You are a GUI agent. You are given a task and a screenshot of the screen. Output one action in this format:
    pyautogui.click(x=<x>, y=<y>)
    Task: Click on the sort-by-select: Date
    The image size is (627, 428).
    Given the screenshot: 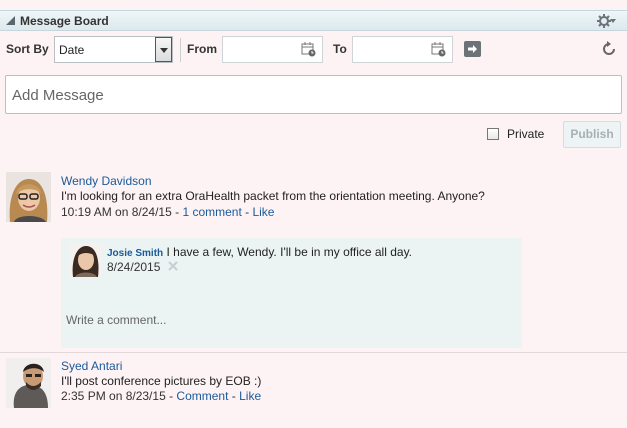 What is the action you would take?
    pyautogui.click(x=113, y=49)
    